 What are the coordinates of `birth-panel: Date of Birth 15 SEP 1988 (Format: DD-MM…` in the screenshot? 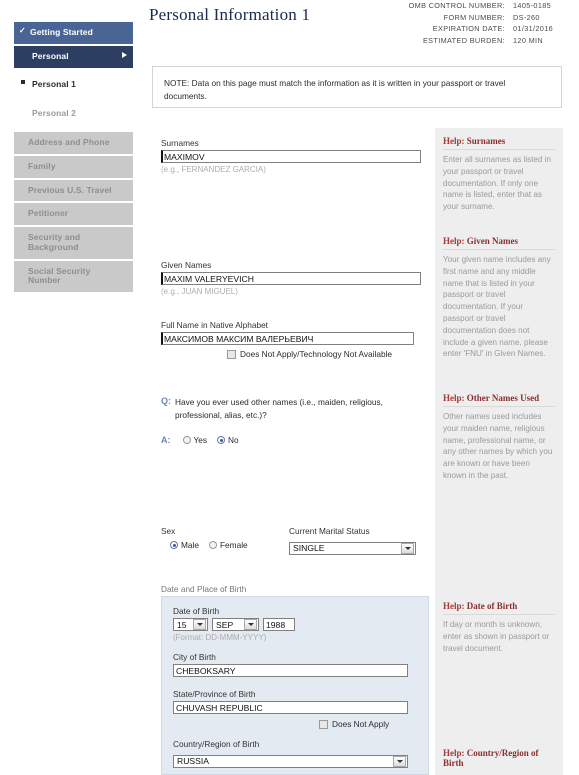 It's located at (295, 685).